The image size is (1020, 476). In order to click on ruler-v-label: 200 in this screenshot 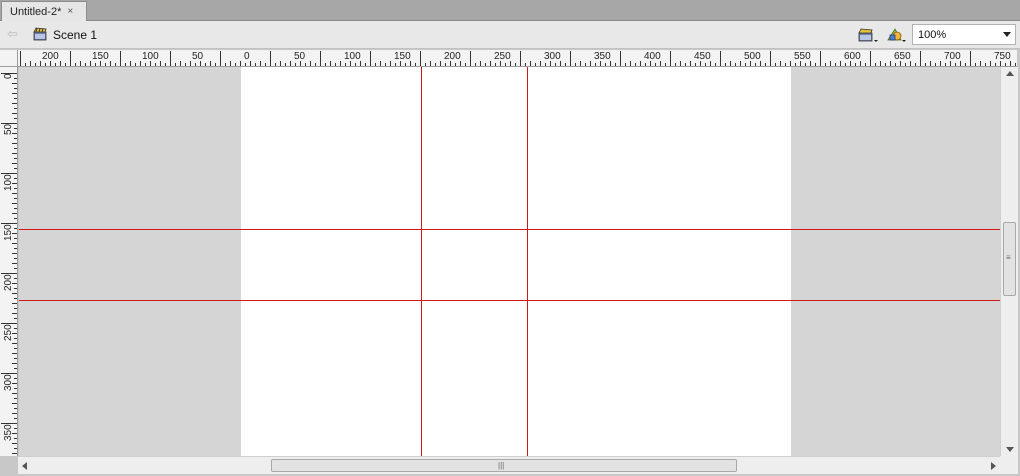, I will do `click(8, 282)`.